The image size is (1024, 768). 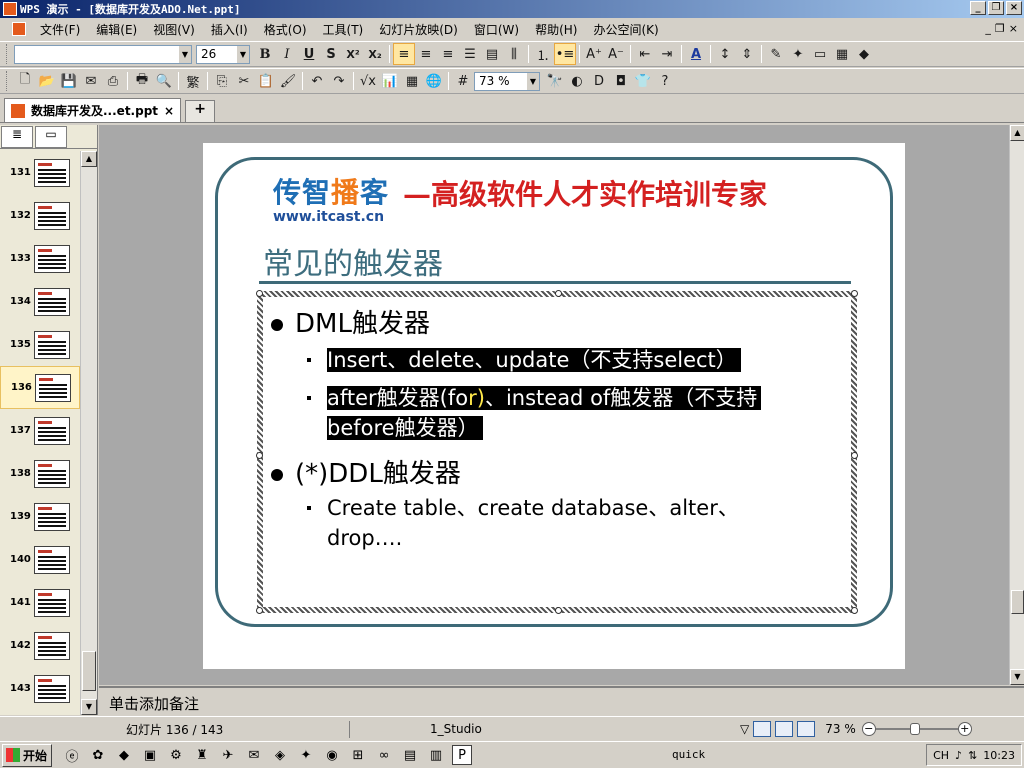 I want to click on doc-restore-button: ❐, so click(x=1000, y=28).